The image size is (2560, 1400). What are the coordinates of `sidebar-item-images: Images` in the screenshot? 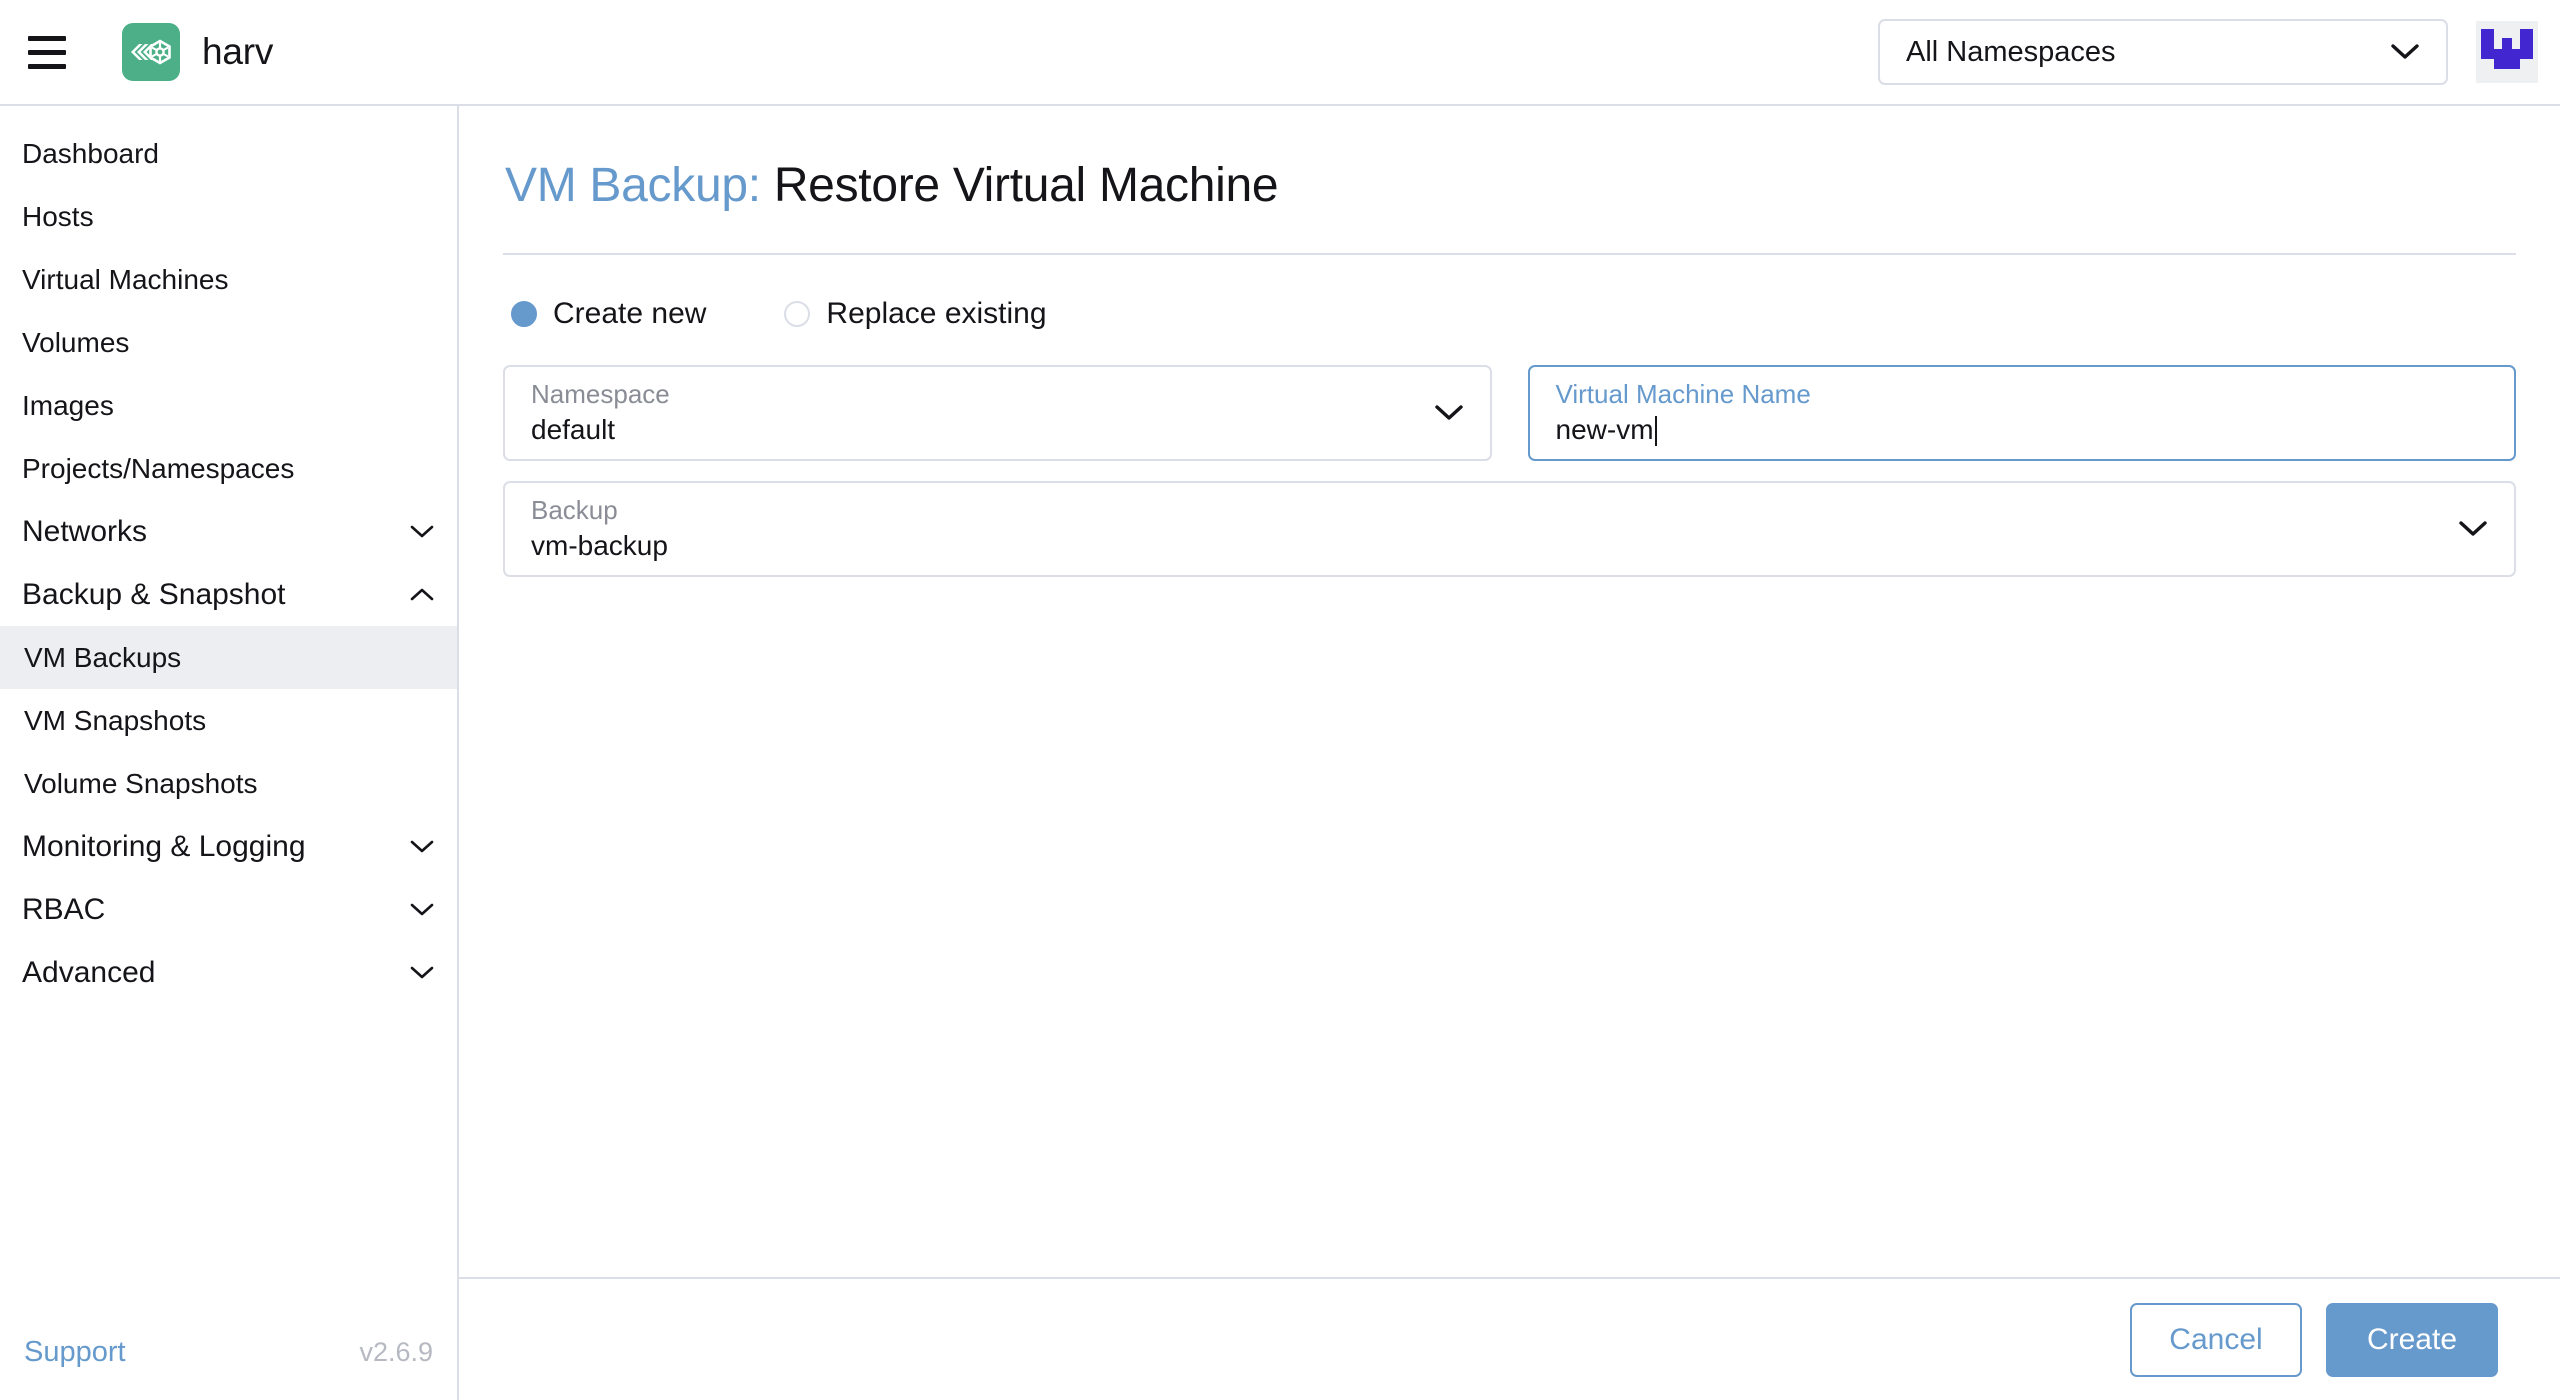 It's located at (228, 405).